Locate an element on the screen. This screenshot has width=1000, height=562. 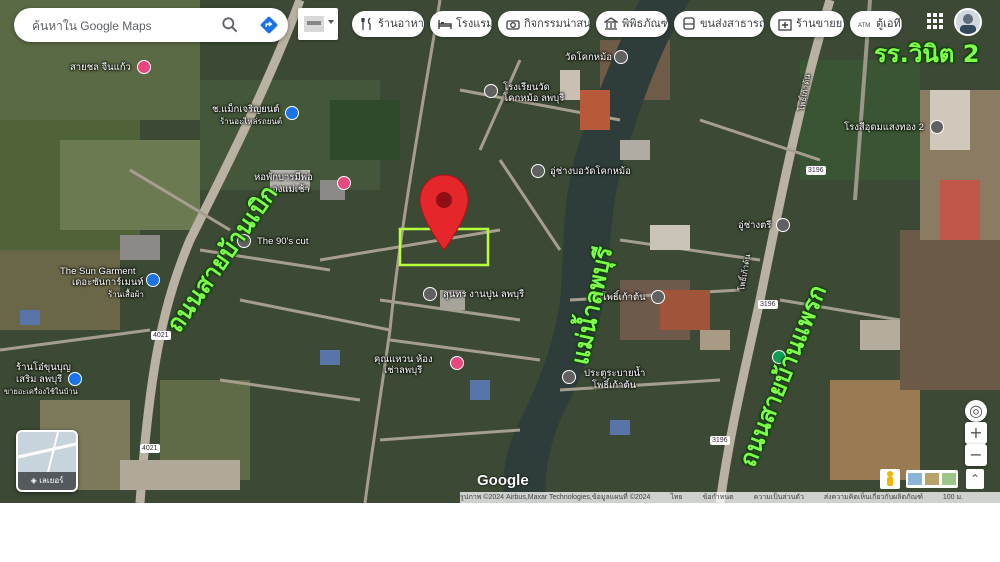
avatar-image is located at coordinates (968, 24).